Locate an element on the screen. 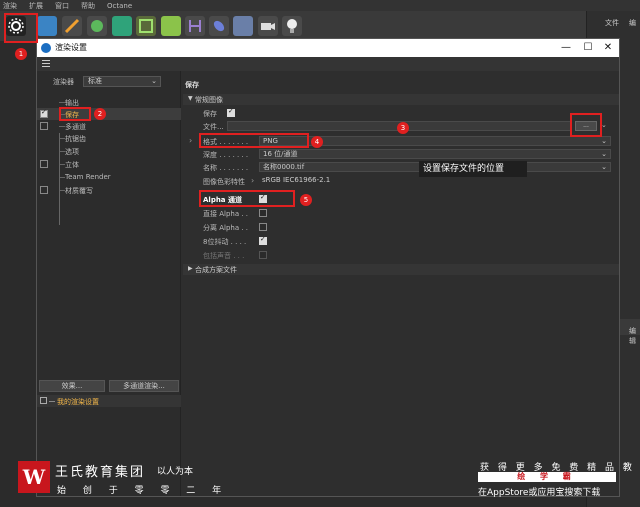  tree-item-stereo: 立体 is located at coordinates (109, 164).